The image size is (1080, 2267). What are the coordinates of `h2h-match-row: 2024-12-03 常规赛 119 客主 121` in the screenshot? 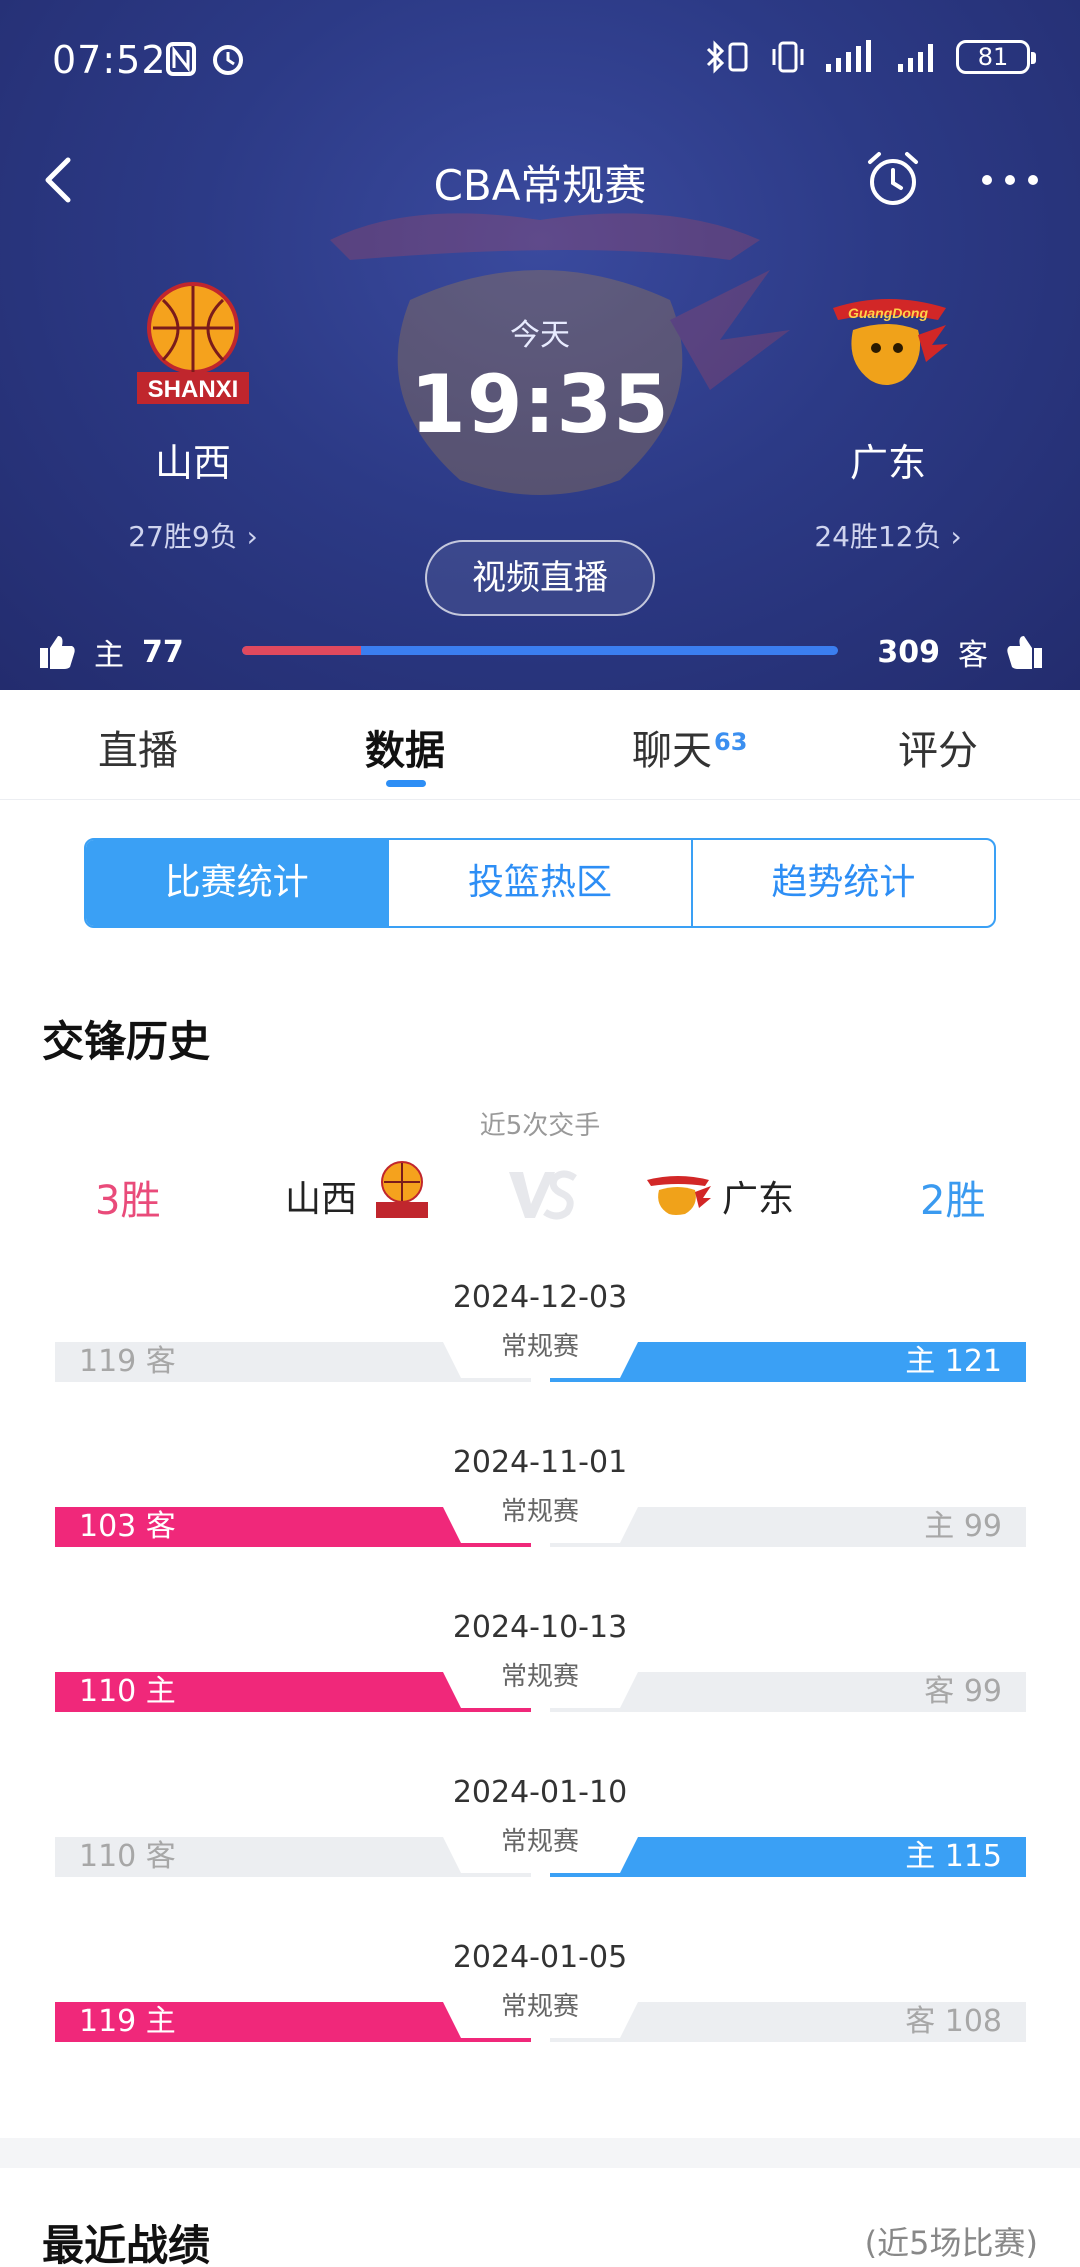 It's located at (540, 1335).